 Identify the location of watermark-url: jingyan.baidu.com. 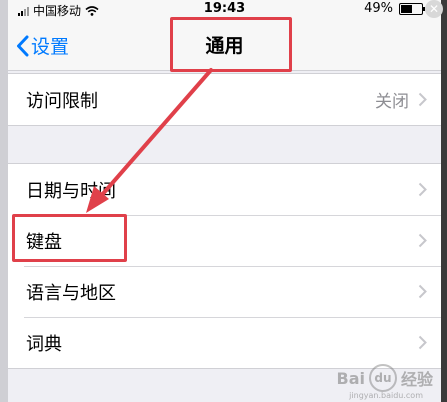
(386, 395).